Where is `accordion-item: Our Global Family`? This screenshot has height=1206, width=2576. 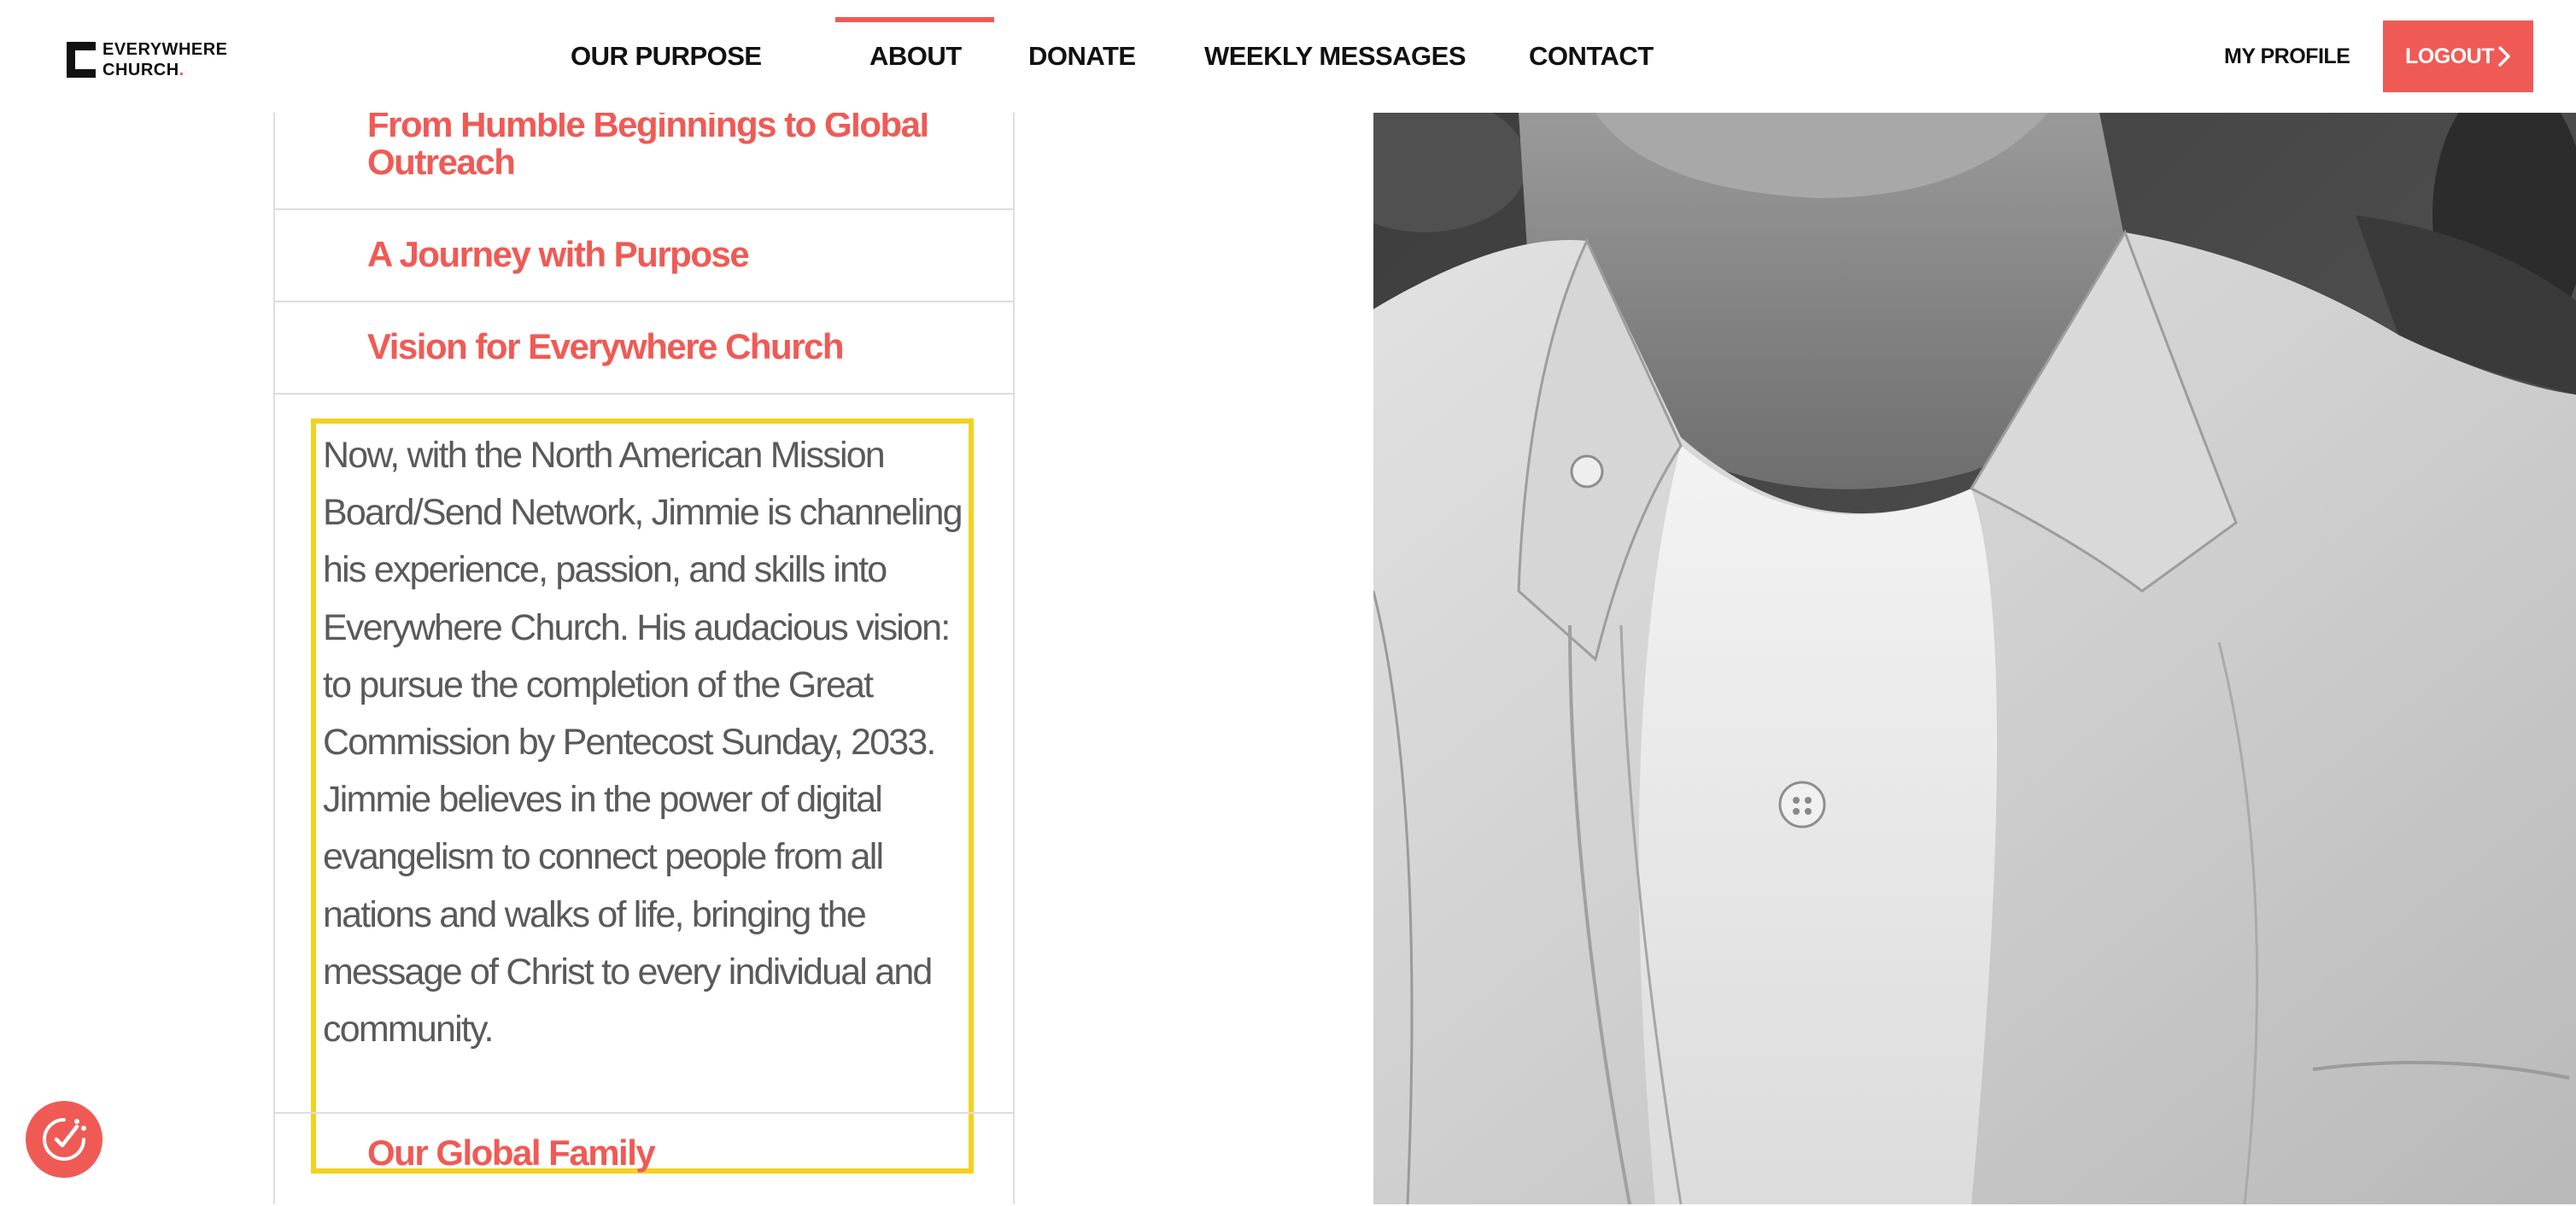
accordion-item: Our Global Family is located at coordinates (644, 1159).